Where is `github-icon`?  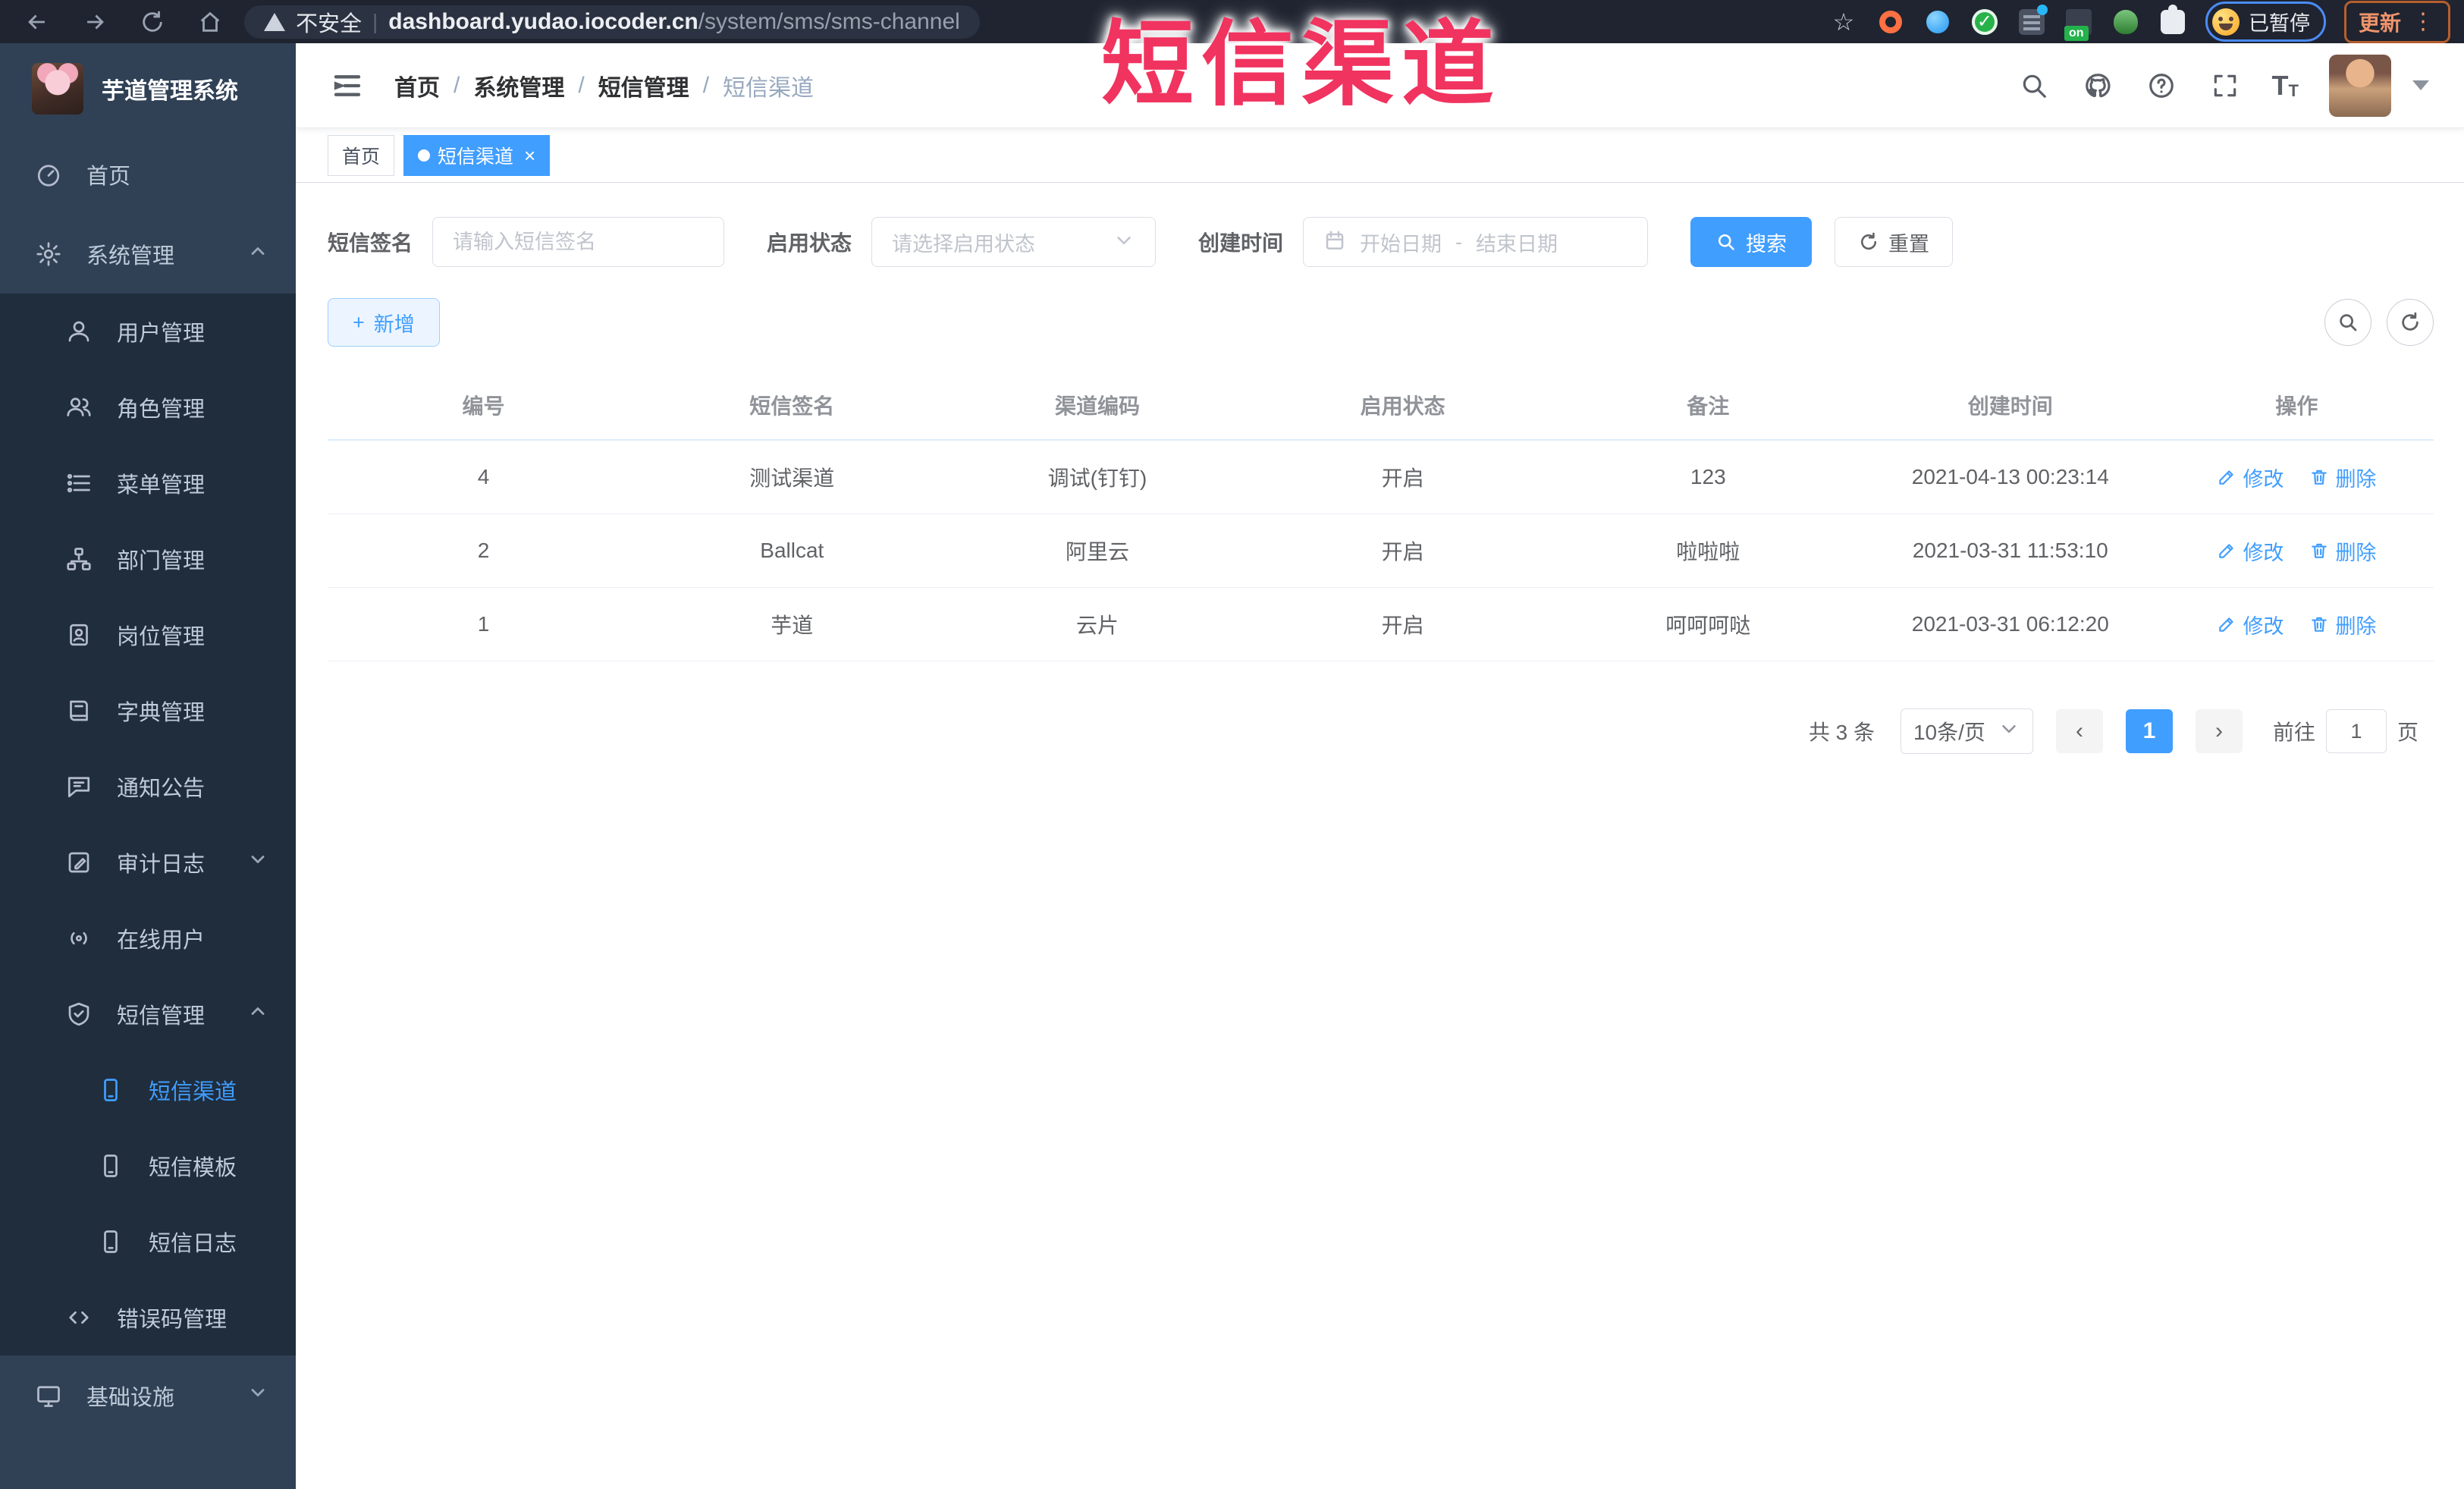
github-icon is located at coordinates (2097, 85).